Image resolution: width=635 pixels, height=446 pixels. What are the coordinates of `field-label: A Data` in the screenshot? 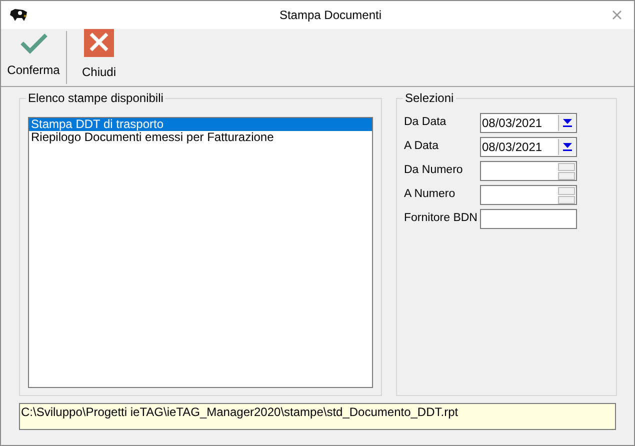 It's located at (422, 146).